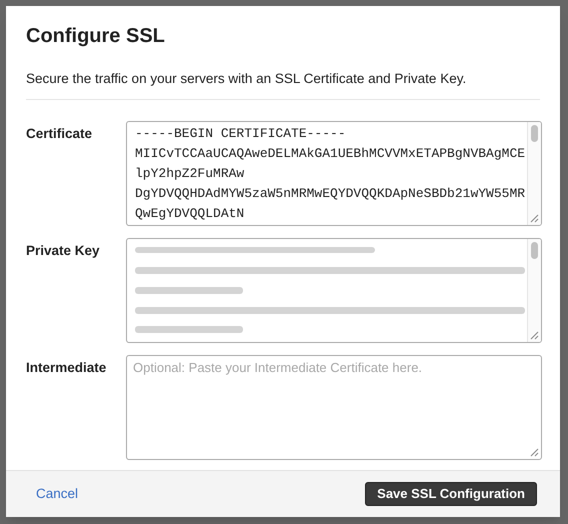  Describe the element at coordinates (96, 36) in the screenshot. I see `dialog-title: Configure SSL` at that location.